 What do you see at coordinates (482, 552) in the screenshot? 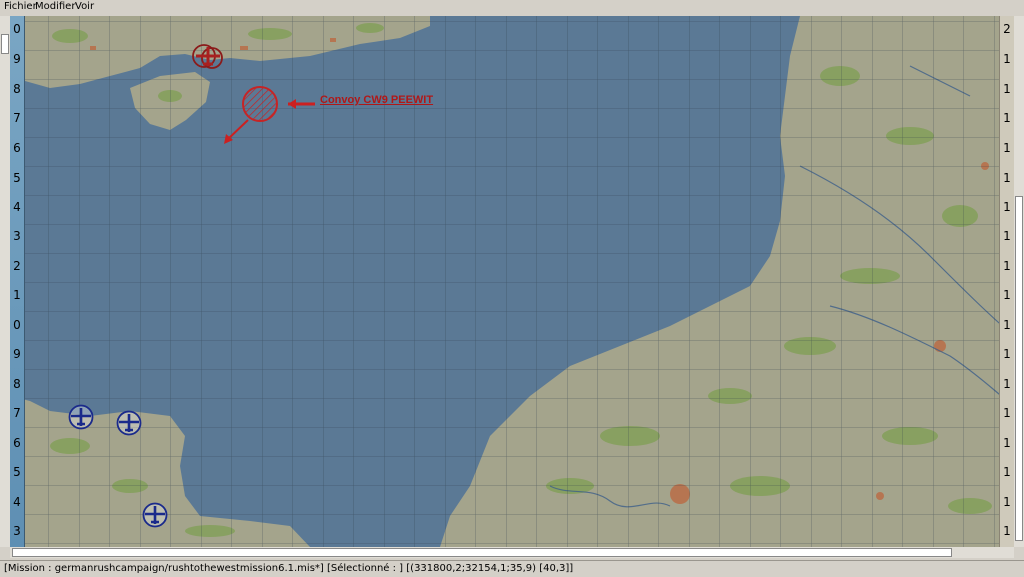
I see `horizontal-scroll-thumb` at bounding box center [482, 552].